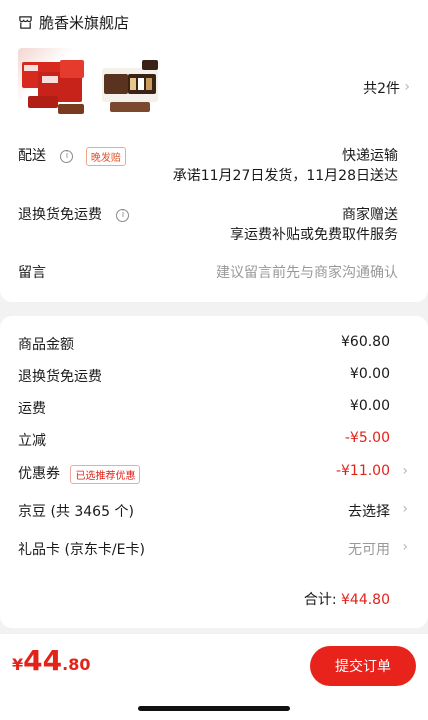  I want to click on instant-discount-value: -¥5.00, so click(367, 438).